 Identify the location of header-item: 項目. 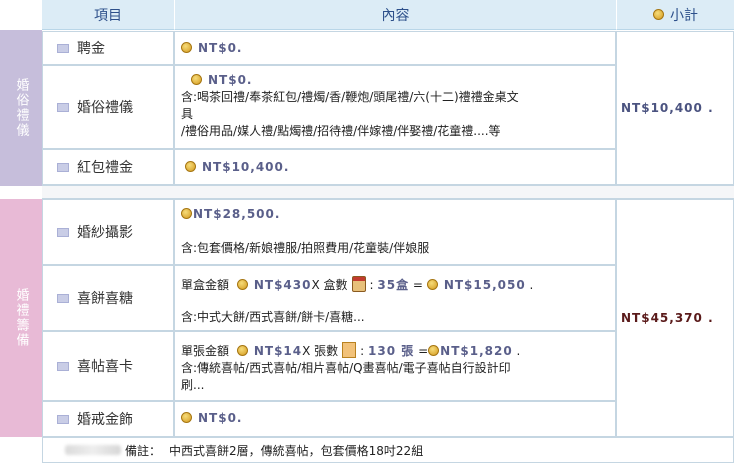
(108, 15).